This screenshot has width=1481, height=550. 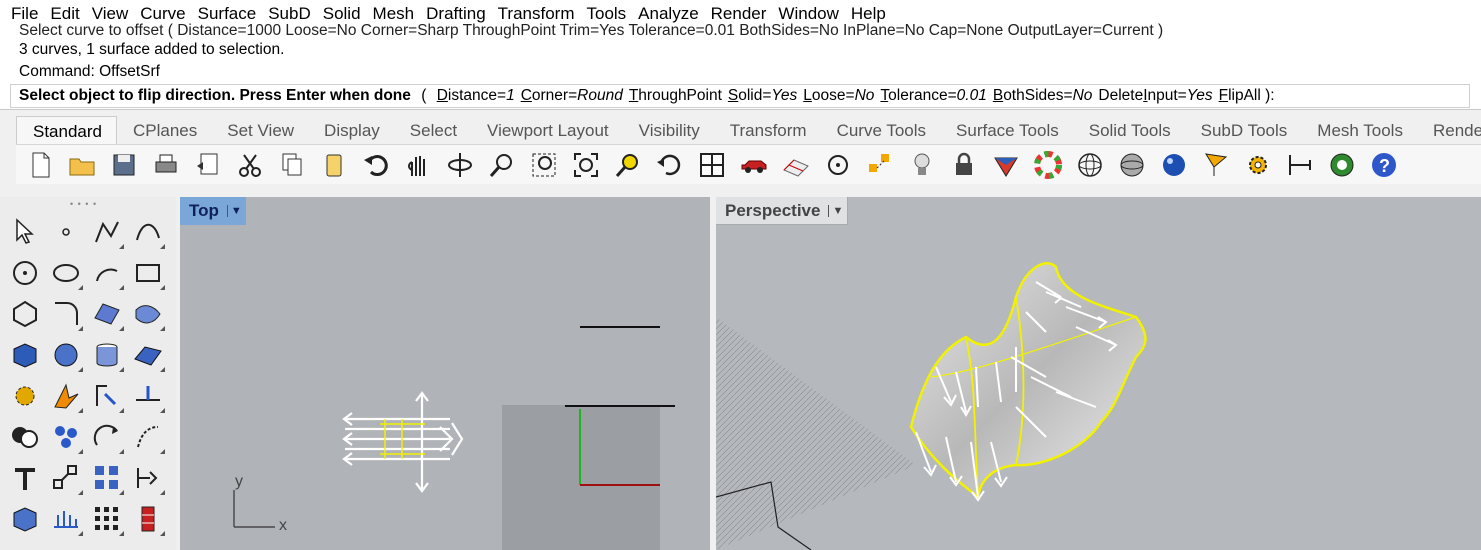 I want to click on menu-surface: Surface, so click(x=230, y=14).